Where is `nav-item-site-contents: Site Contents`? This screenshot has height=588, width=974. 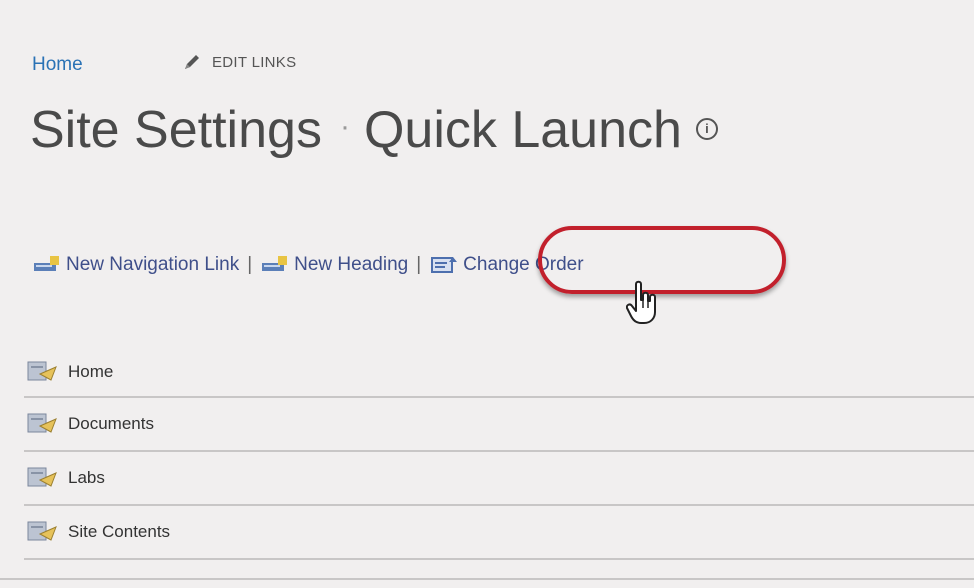
nav-item-site-contents: Site Contents is located at coordinates (499, 533).